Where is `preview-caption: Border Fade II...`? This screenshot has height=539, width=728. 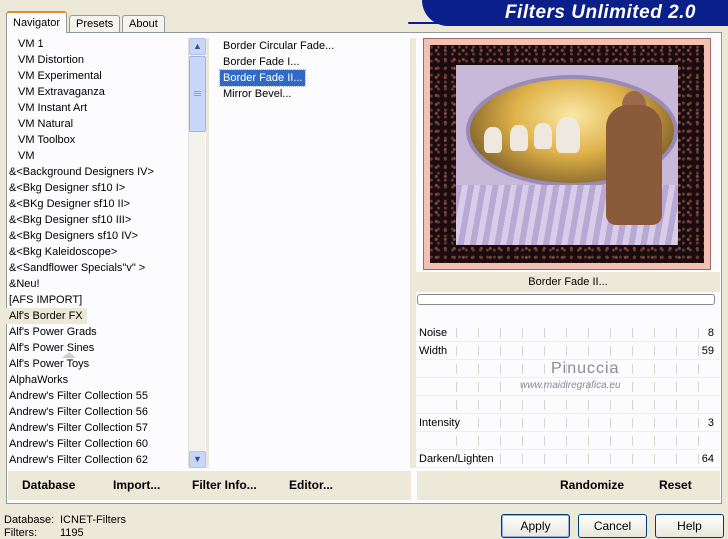 preview-caption: Border Fade II... is located at coordinates (568, 282).